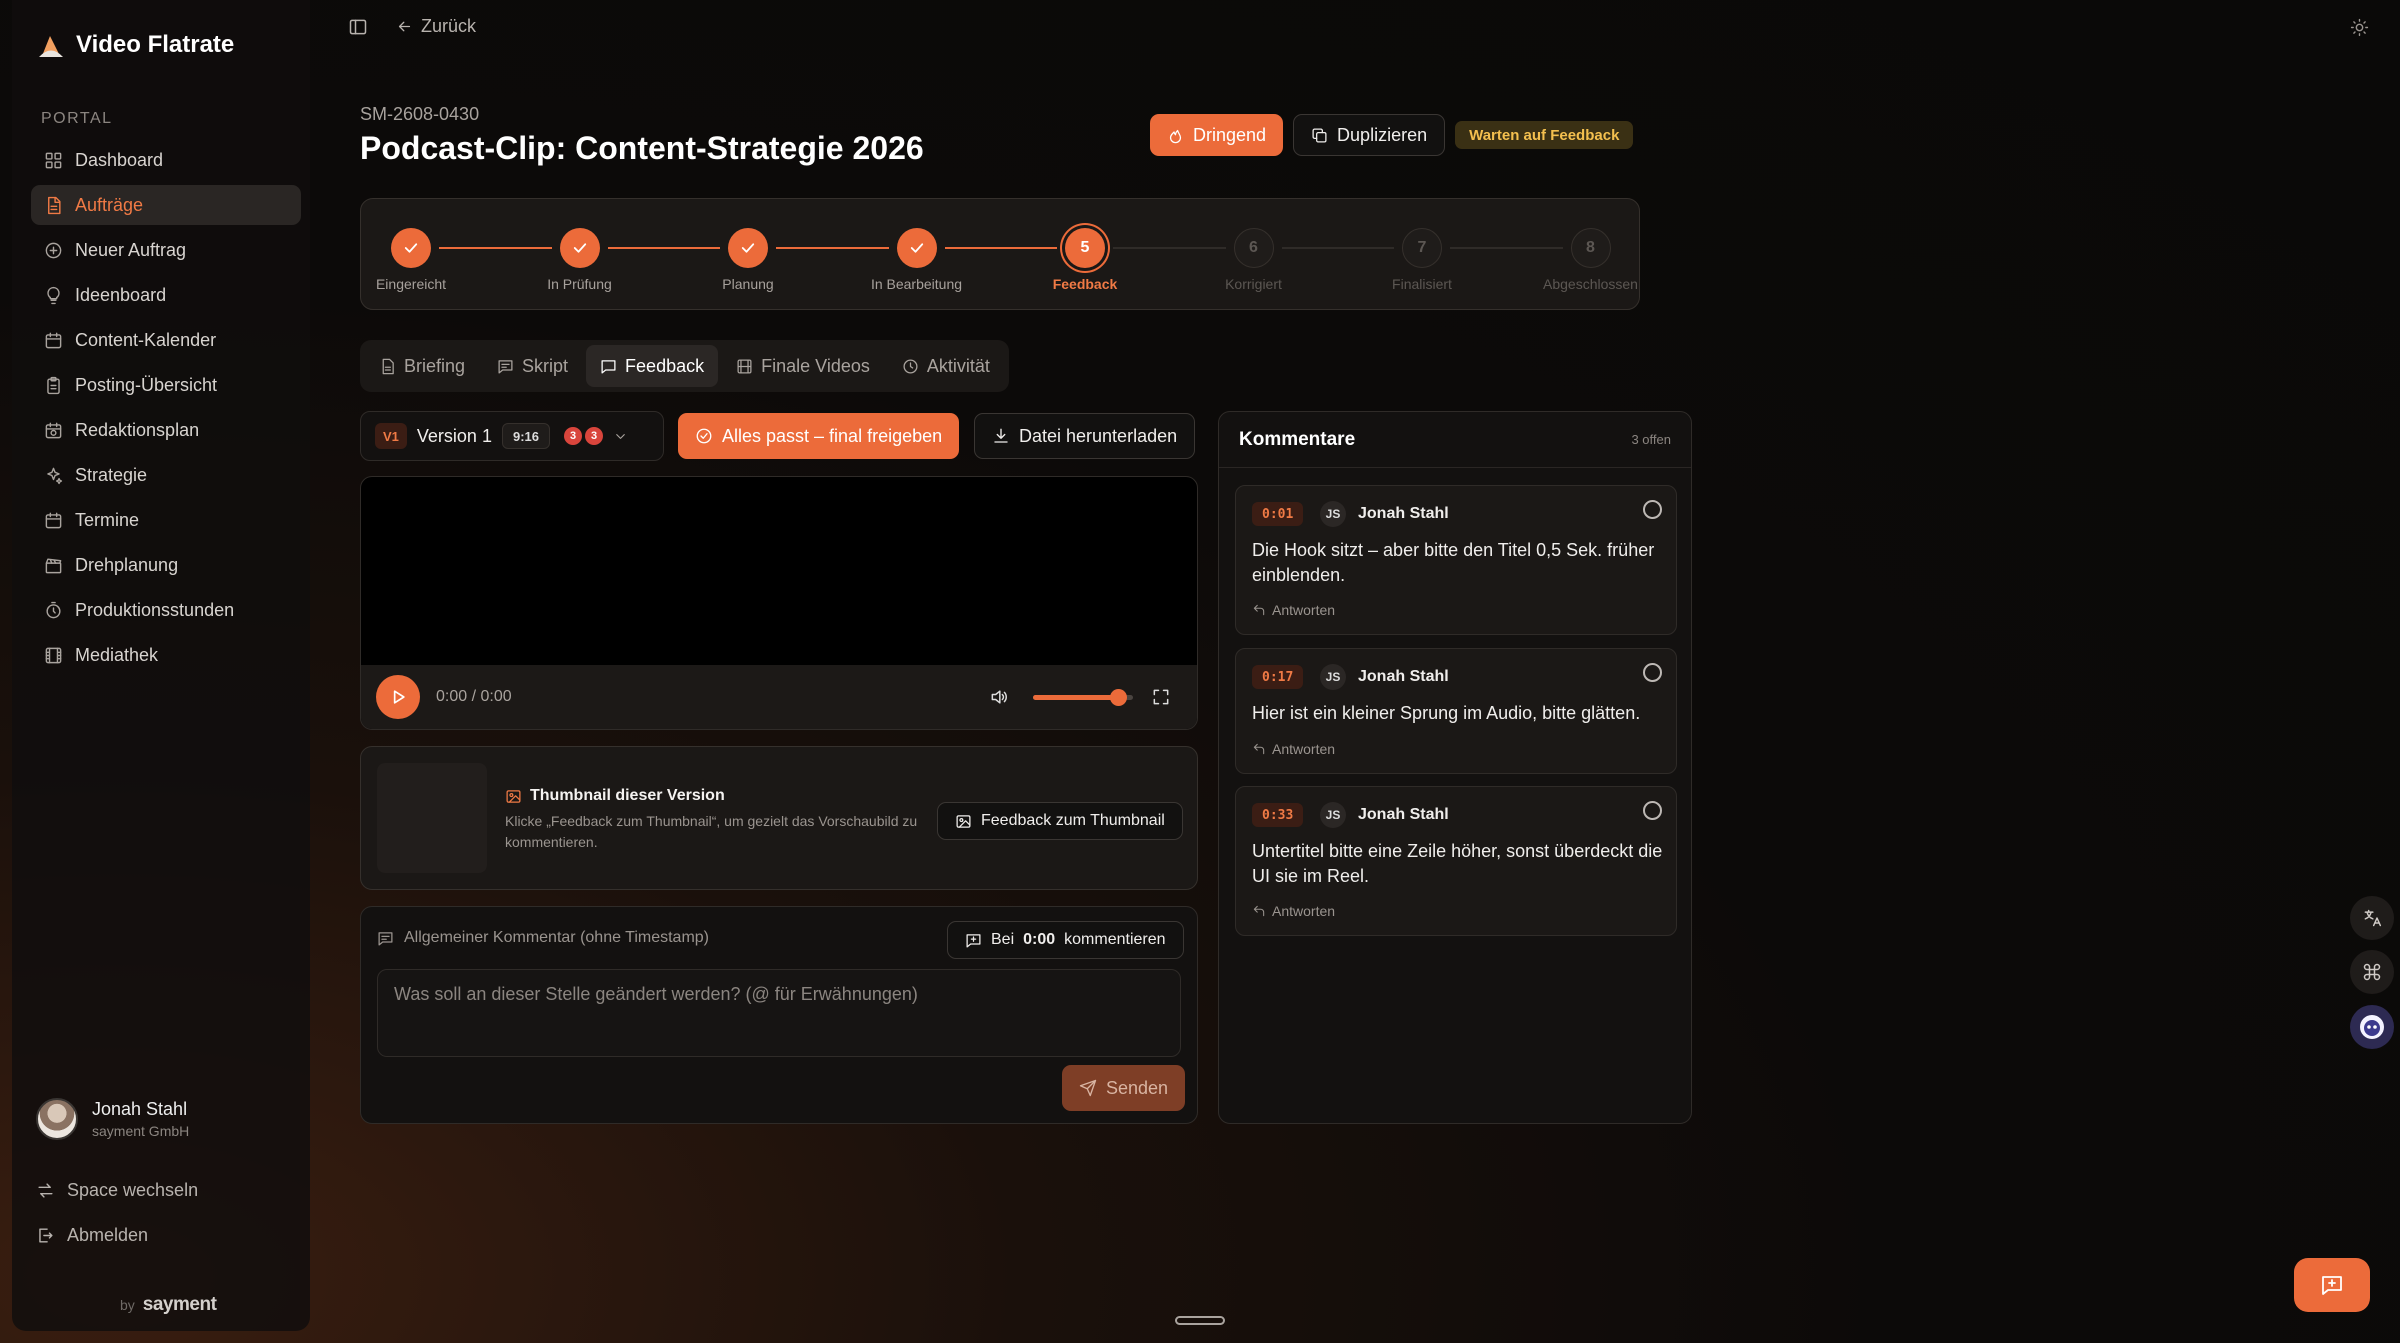 The width and height of the screenshot is (2400, 1343). What do you see at coordinates (454, 435) in the screenshot?
I see `version-name: Version 1` at bounding box center [454, 435].